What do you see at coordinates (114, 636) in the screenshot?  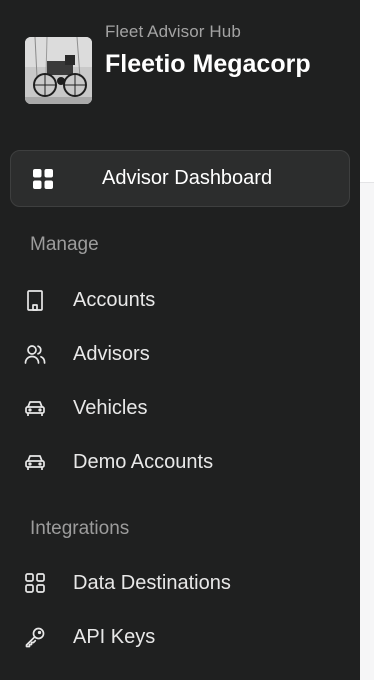 I see `nav-label: API Keys` at bounding box center [114, 636].